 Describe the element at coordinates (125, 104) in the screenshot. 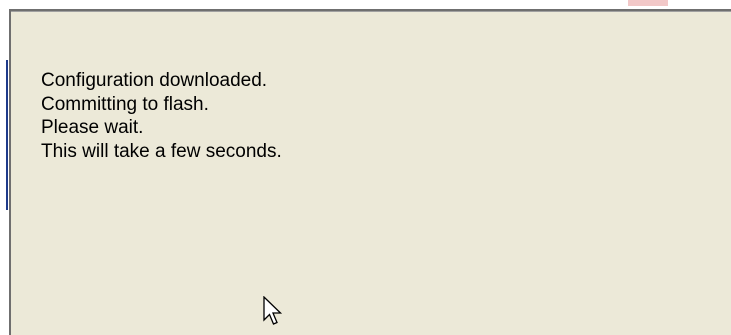

I see `message-line-committing-to-flash: Committing to flash.` at that location.